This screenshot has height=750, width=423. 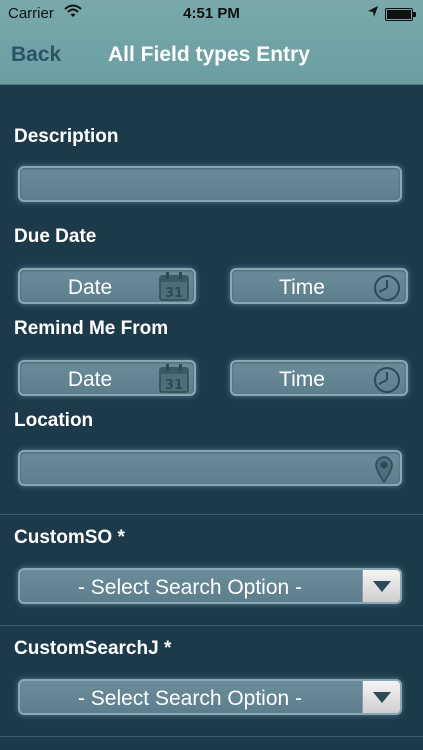 I want to click on remind-date-picker: Date 31, so click(x=107, y=378).